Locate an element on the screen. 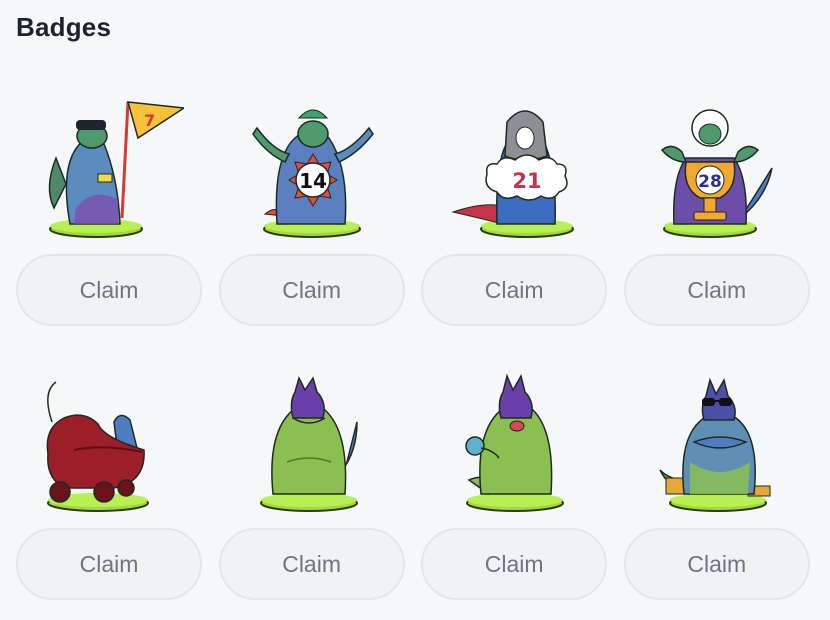  page-title: Badges is located at coordinates (64, 27).